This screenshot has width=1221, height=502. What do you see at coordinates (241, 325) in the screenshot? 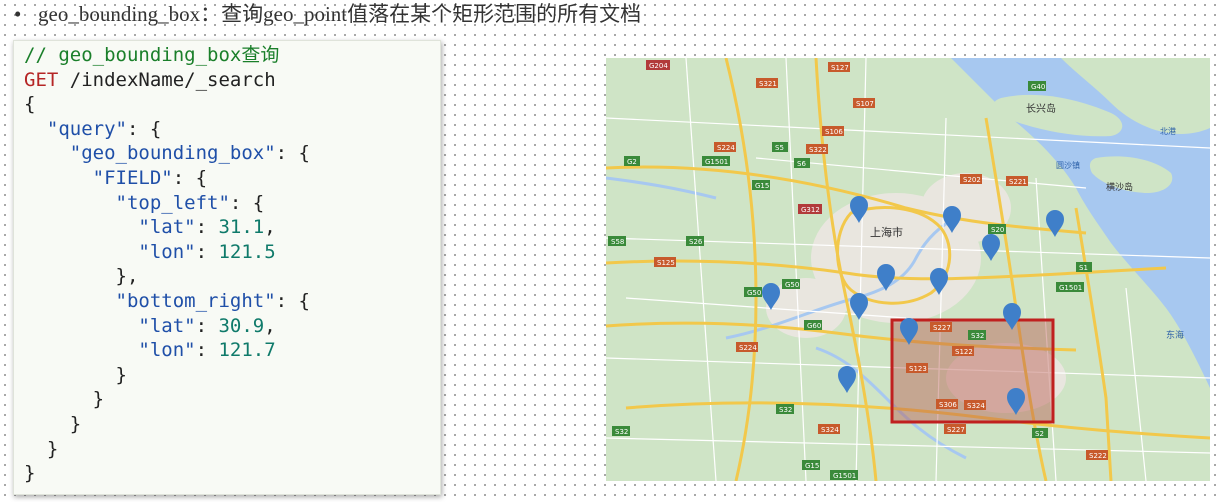
I see `bottom-right-lat-value: 30.9` at bounding box center [241, 325].